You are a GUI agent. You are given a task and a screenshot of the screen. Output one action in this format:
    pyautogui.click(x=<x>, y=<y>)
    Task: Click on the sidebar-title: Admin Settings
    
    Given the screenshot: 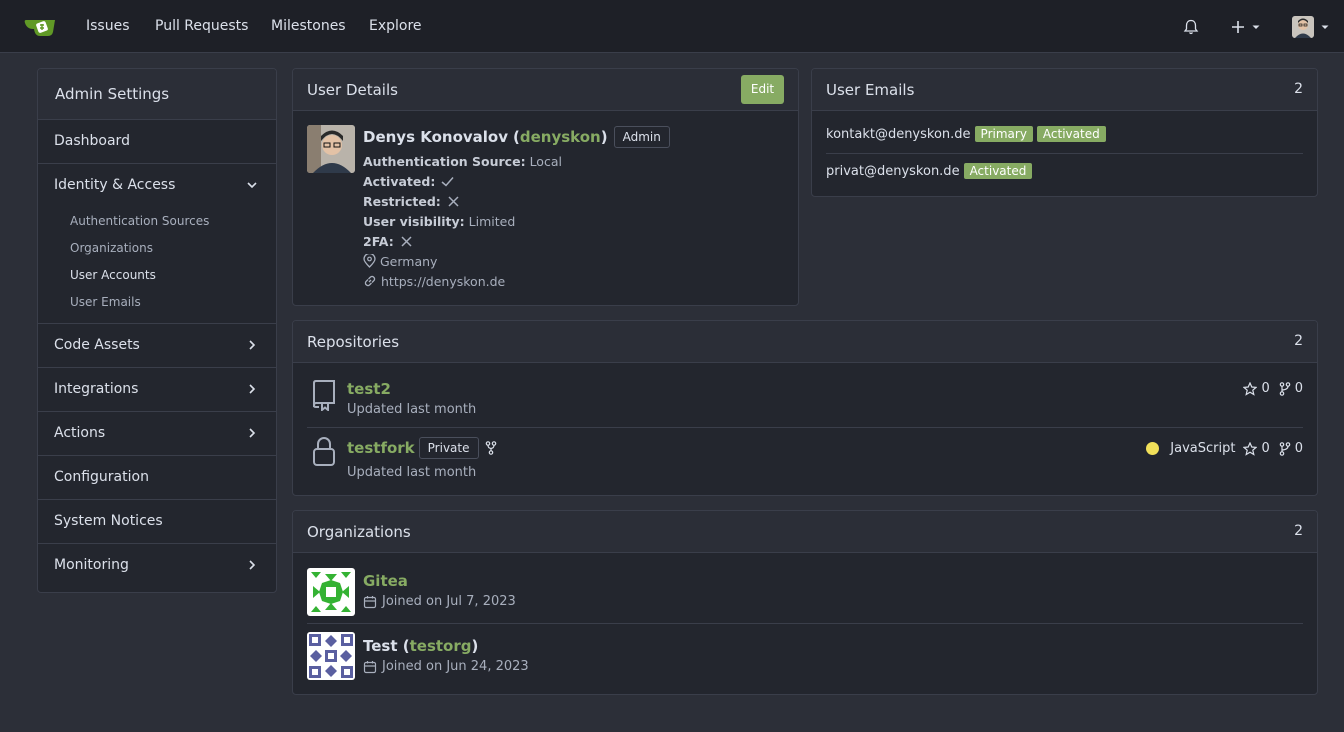 What is the action you would take?
    pyautogui.click(x=157, y=94)
    